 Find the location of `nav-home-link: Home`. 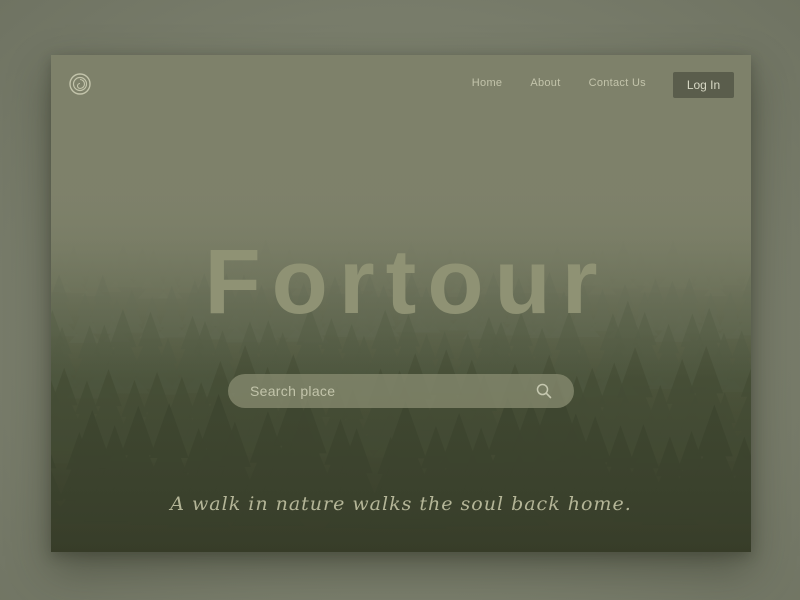

nav-home-link: Home is located at coordinates (487, 83).